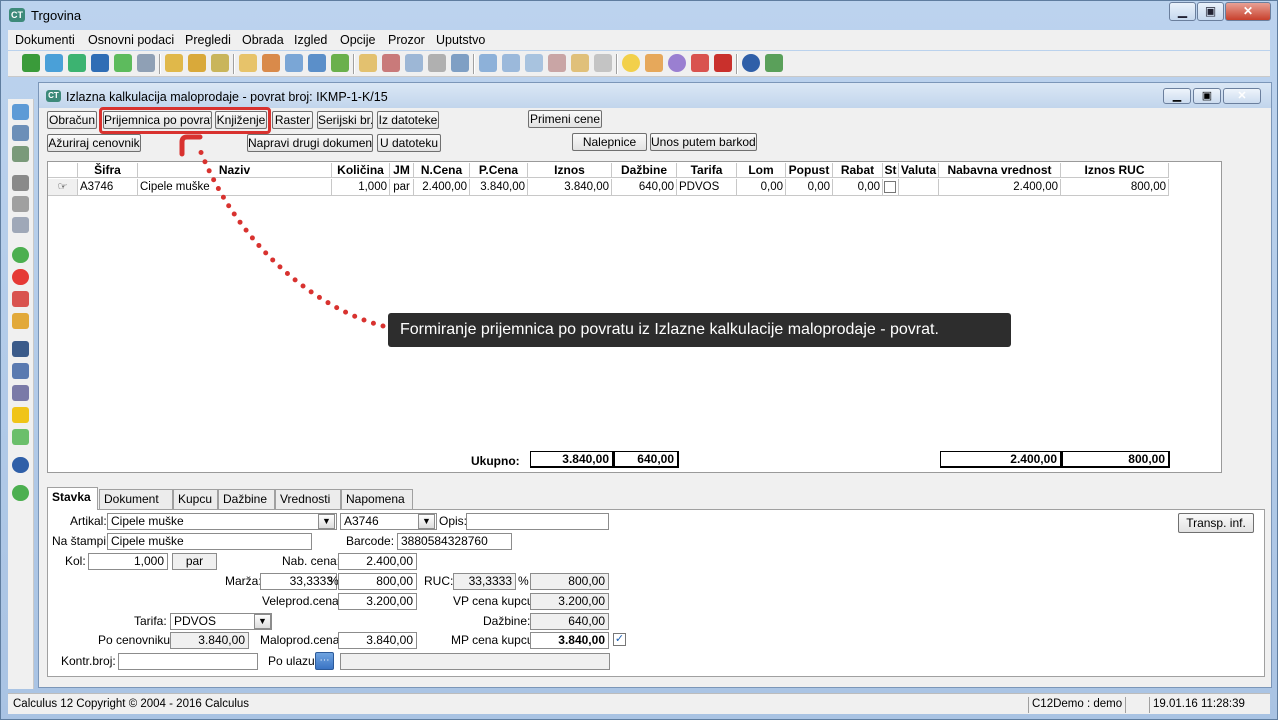 The width and height of the screenshot is (1278, 720). Describe the element at coordinates (569, 640) in the screenshot. I see `mp-kupcu-field: 3.840,00` at that location.